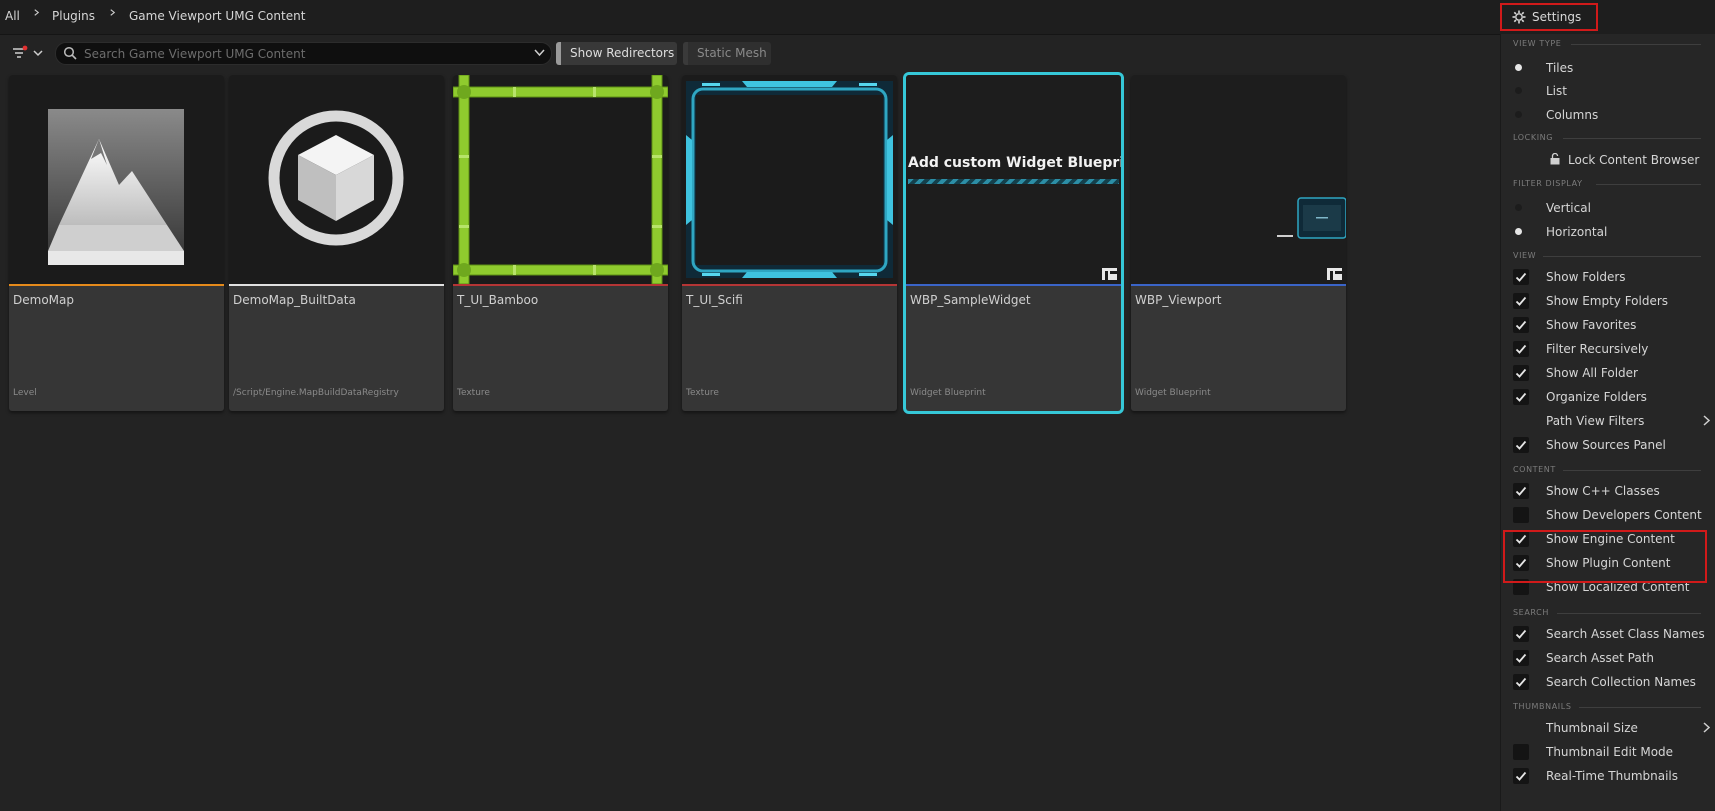 Image resolution: width=1715 pixels, height=811 pixels. What do you see at coordinates (1568, 208) in the screenshot?
I see `menu-item-label: Vertical` at bounding box center [1568, 208].